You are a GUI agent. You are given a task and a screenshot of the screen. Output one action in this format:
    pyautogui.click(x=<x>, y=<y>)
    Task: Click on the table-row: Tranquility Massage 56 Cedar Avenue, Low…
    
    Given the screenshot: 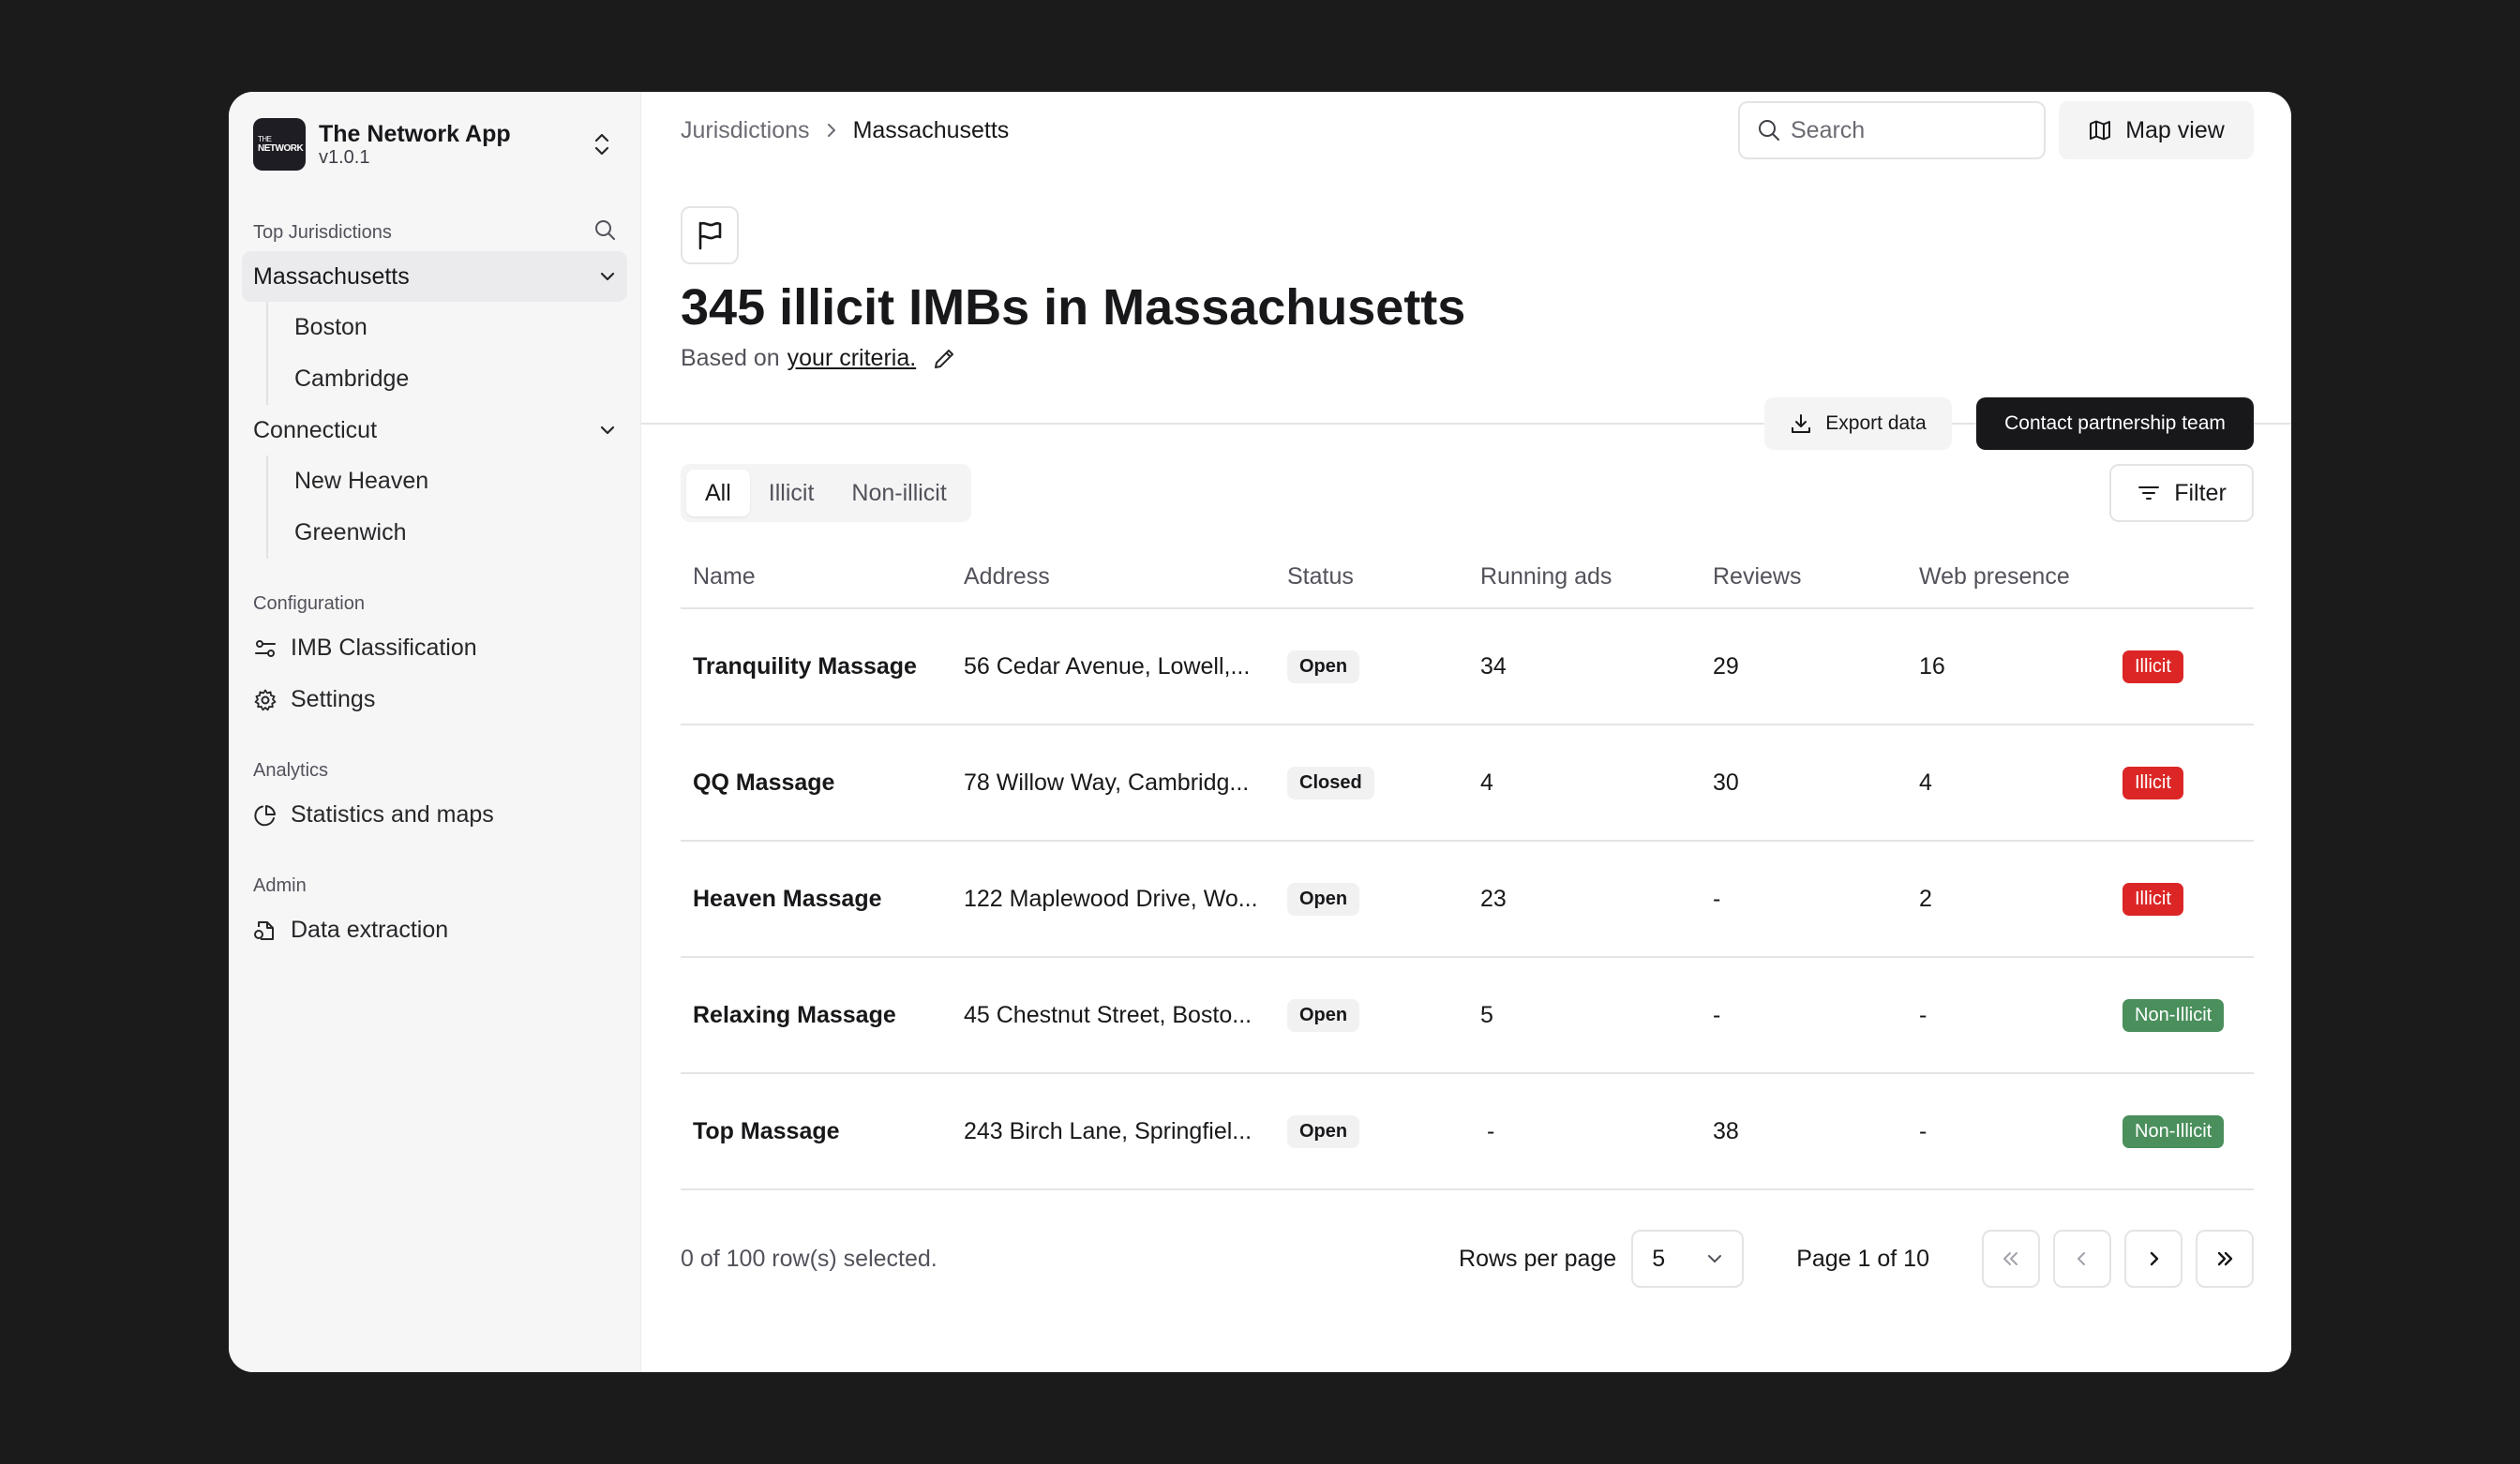 What is the action you would take?
    pyautogui.click(x=1467, y=666)
    